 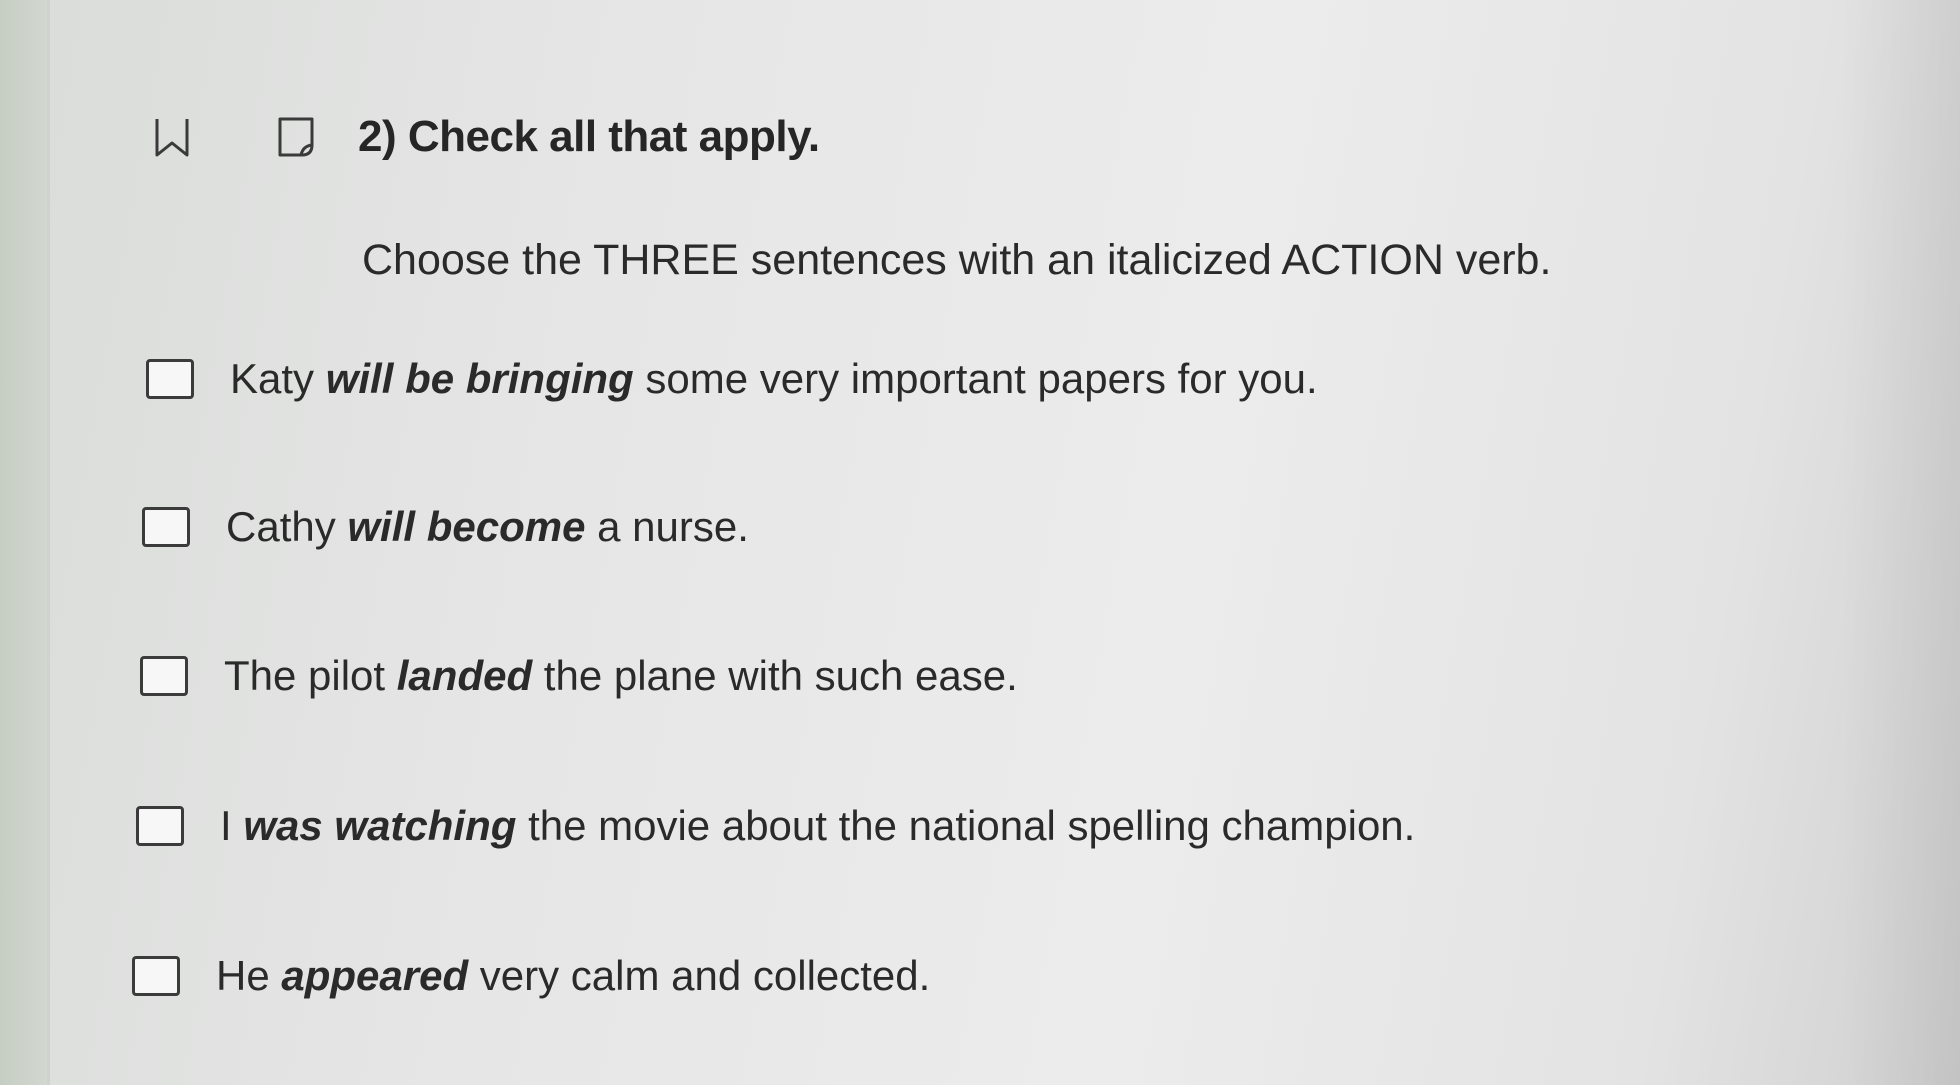 I want to click on question-title: 2) Check all that apply., so click(x=589, y=136).